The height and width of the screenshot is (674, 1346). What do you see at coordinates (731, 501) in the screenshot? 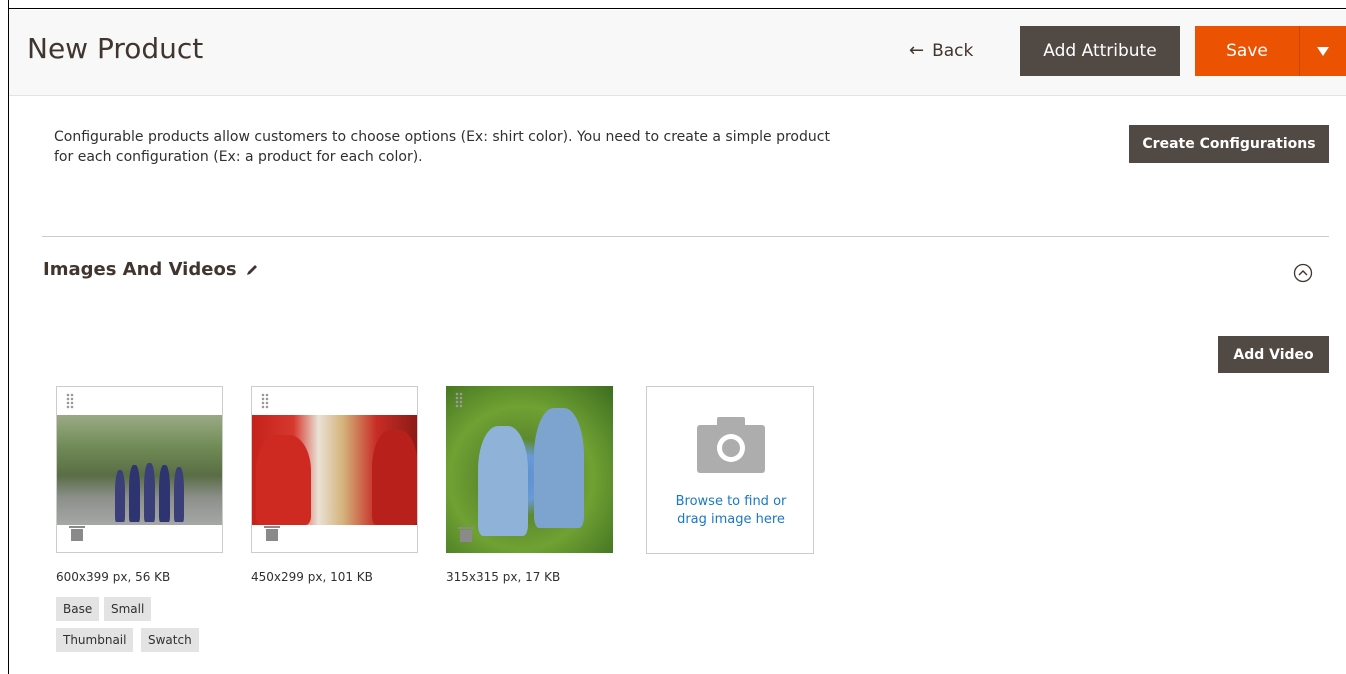
I see `upload-text-line-1: Browse to find or` at bounding box center [731, 501].